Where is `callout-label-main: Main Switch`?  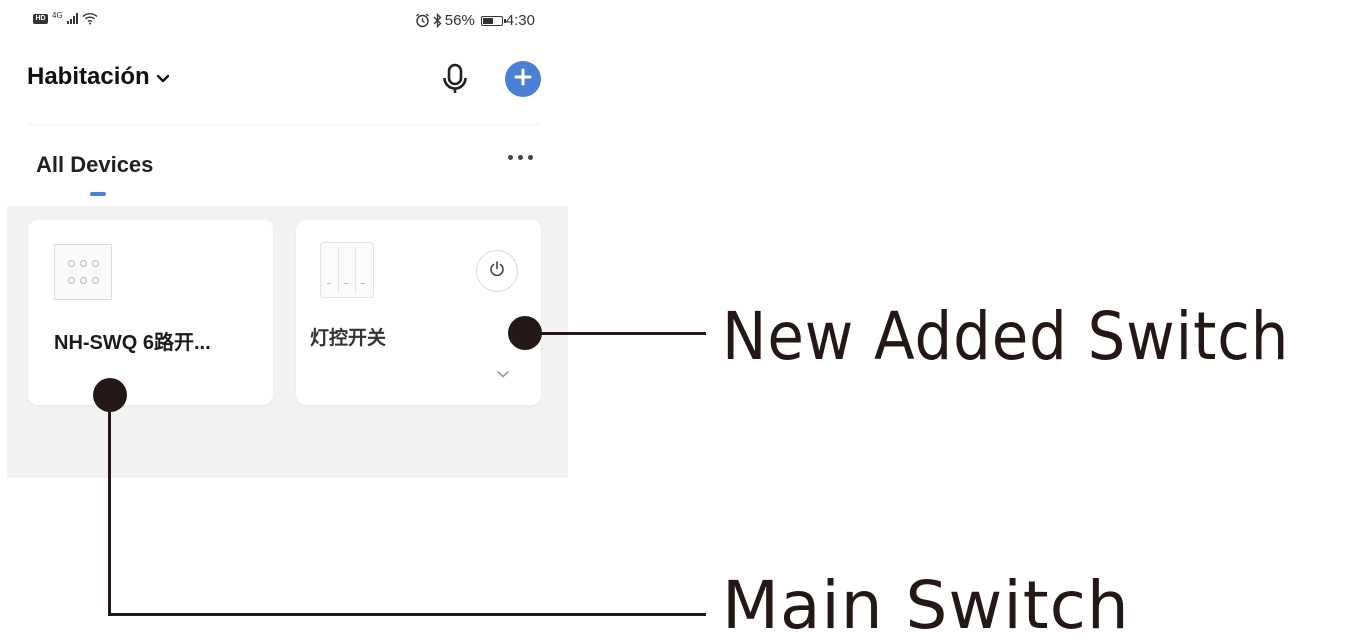
callout-label-main: Main Switch is located at coordinates (926, 605).